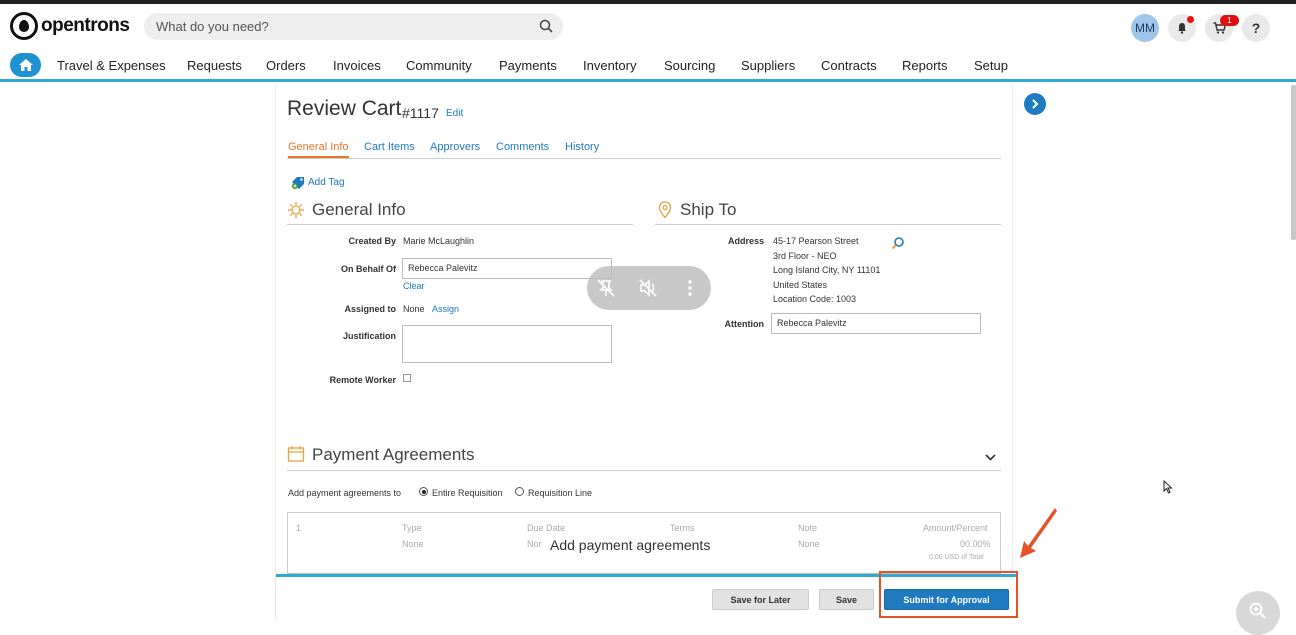 Image resolution: width=1296 pixels, height=635 pixels. I want to click on tab-approvers: Approvers, so click(455, 147).